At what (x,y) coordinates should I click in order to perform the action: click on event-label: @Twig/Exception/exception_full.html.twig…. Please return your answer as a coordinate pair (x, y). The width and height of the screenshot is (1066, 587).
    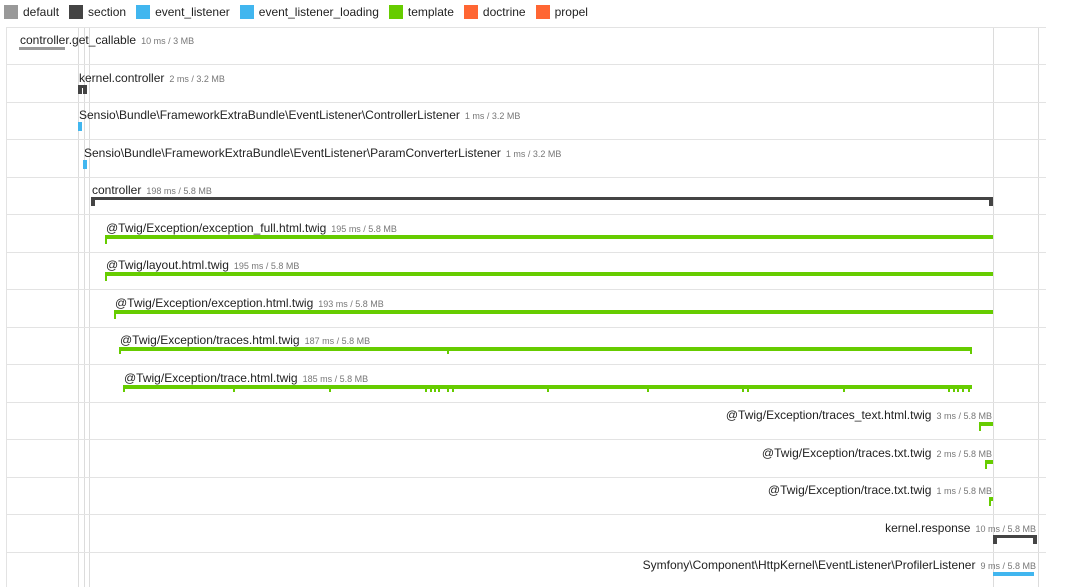
    Looking at the image, I should click on (251, 228).